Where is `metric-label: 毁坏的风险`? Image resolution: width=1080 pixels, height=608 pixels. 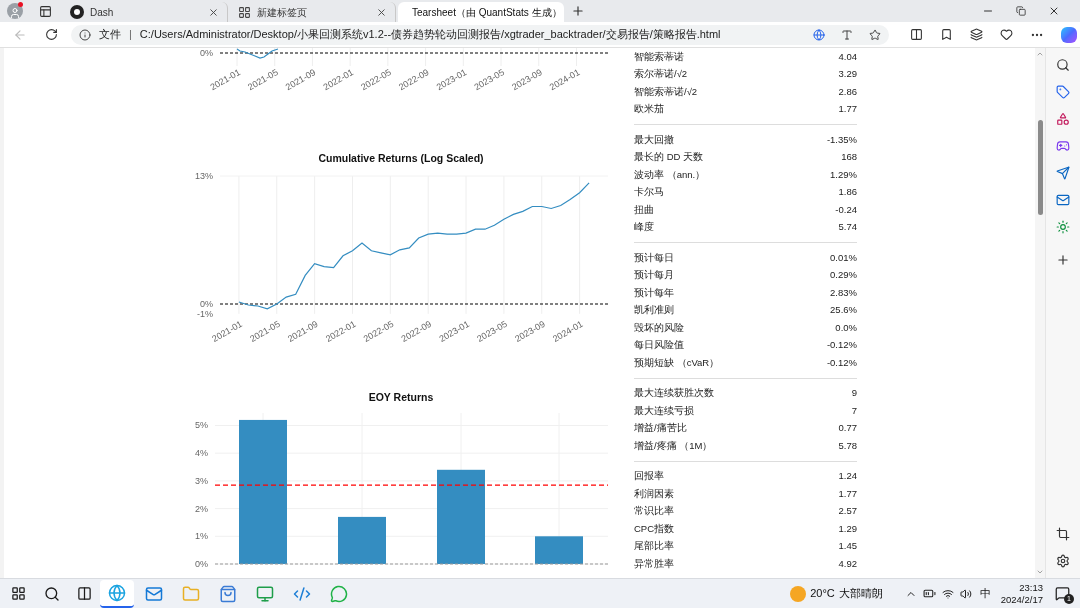
metric-label: 毁坏的风险 is located at coordinates (659, 327).